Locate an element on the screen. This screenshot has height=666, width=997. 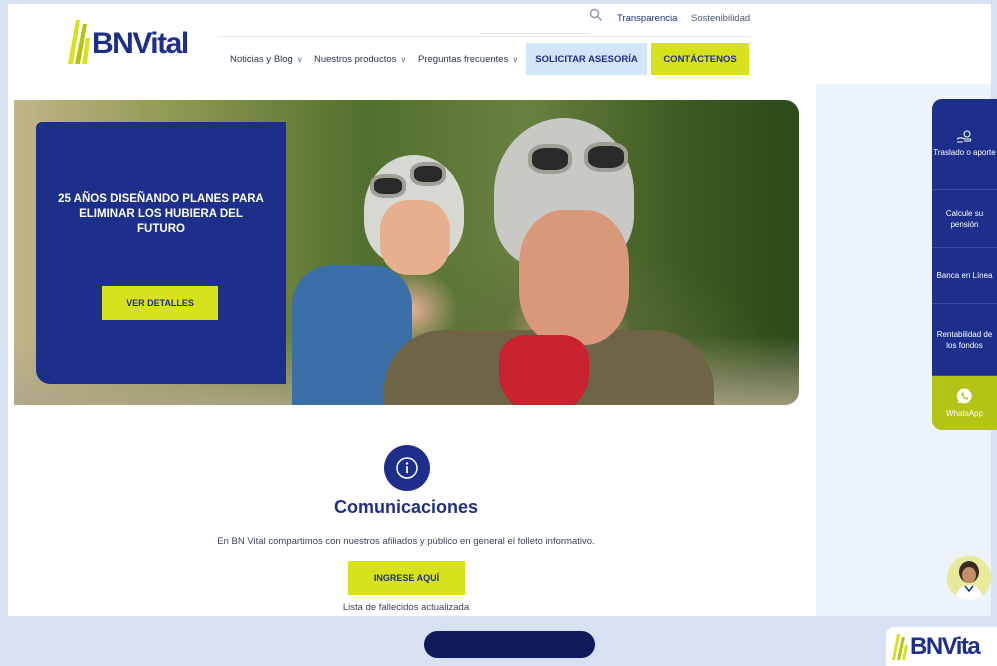
nav-label: Nuestros productos is located at coordinates (355, 59).